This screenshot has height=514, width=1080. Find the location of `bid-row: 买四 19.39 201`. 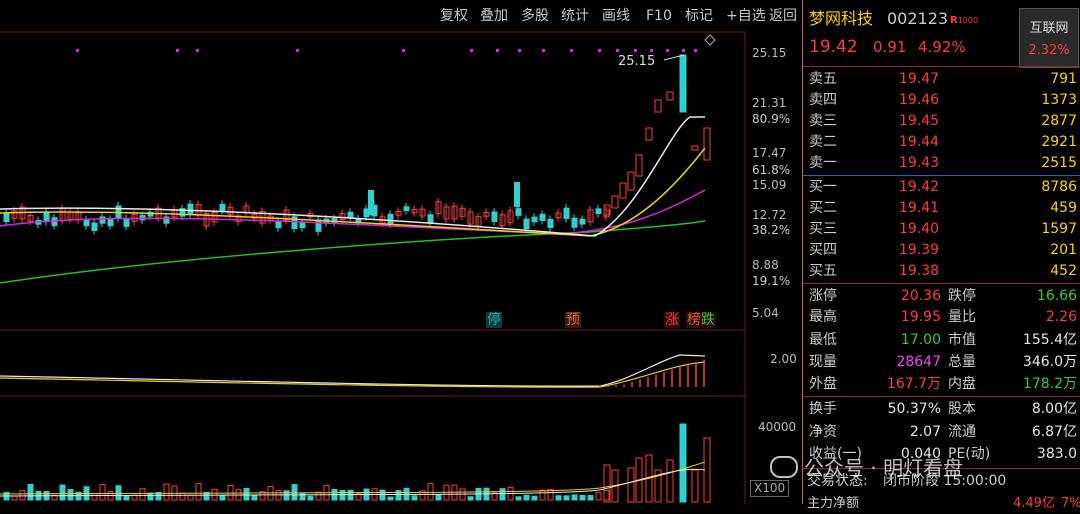

bid-row: 买四 19.39 201 is located at coordinates (941, 250).